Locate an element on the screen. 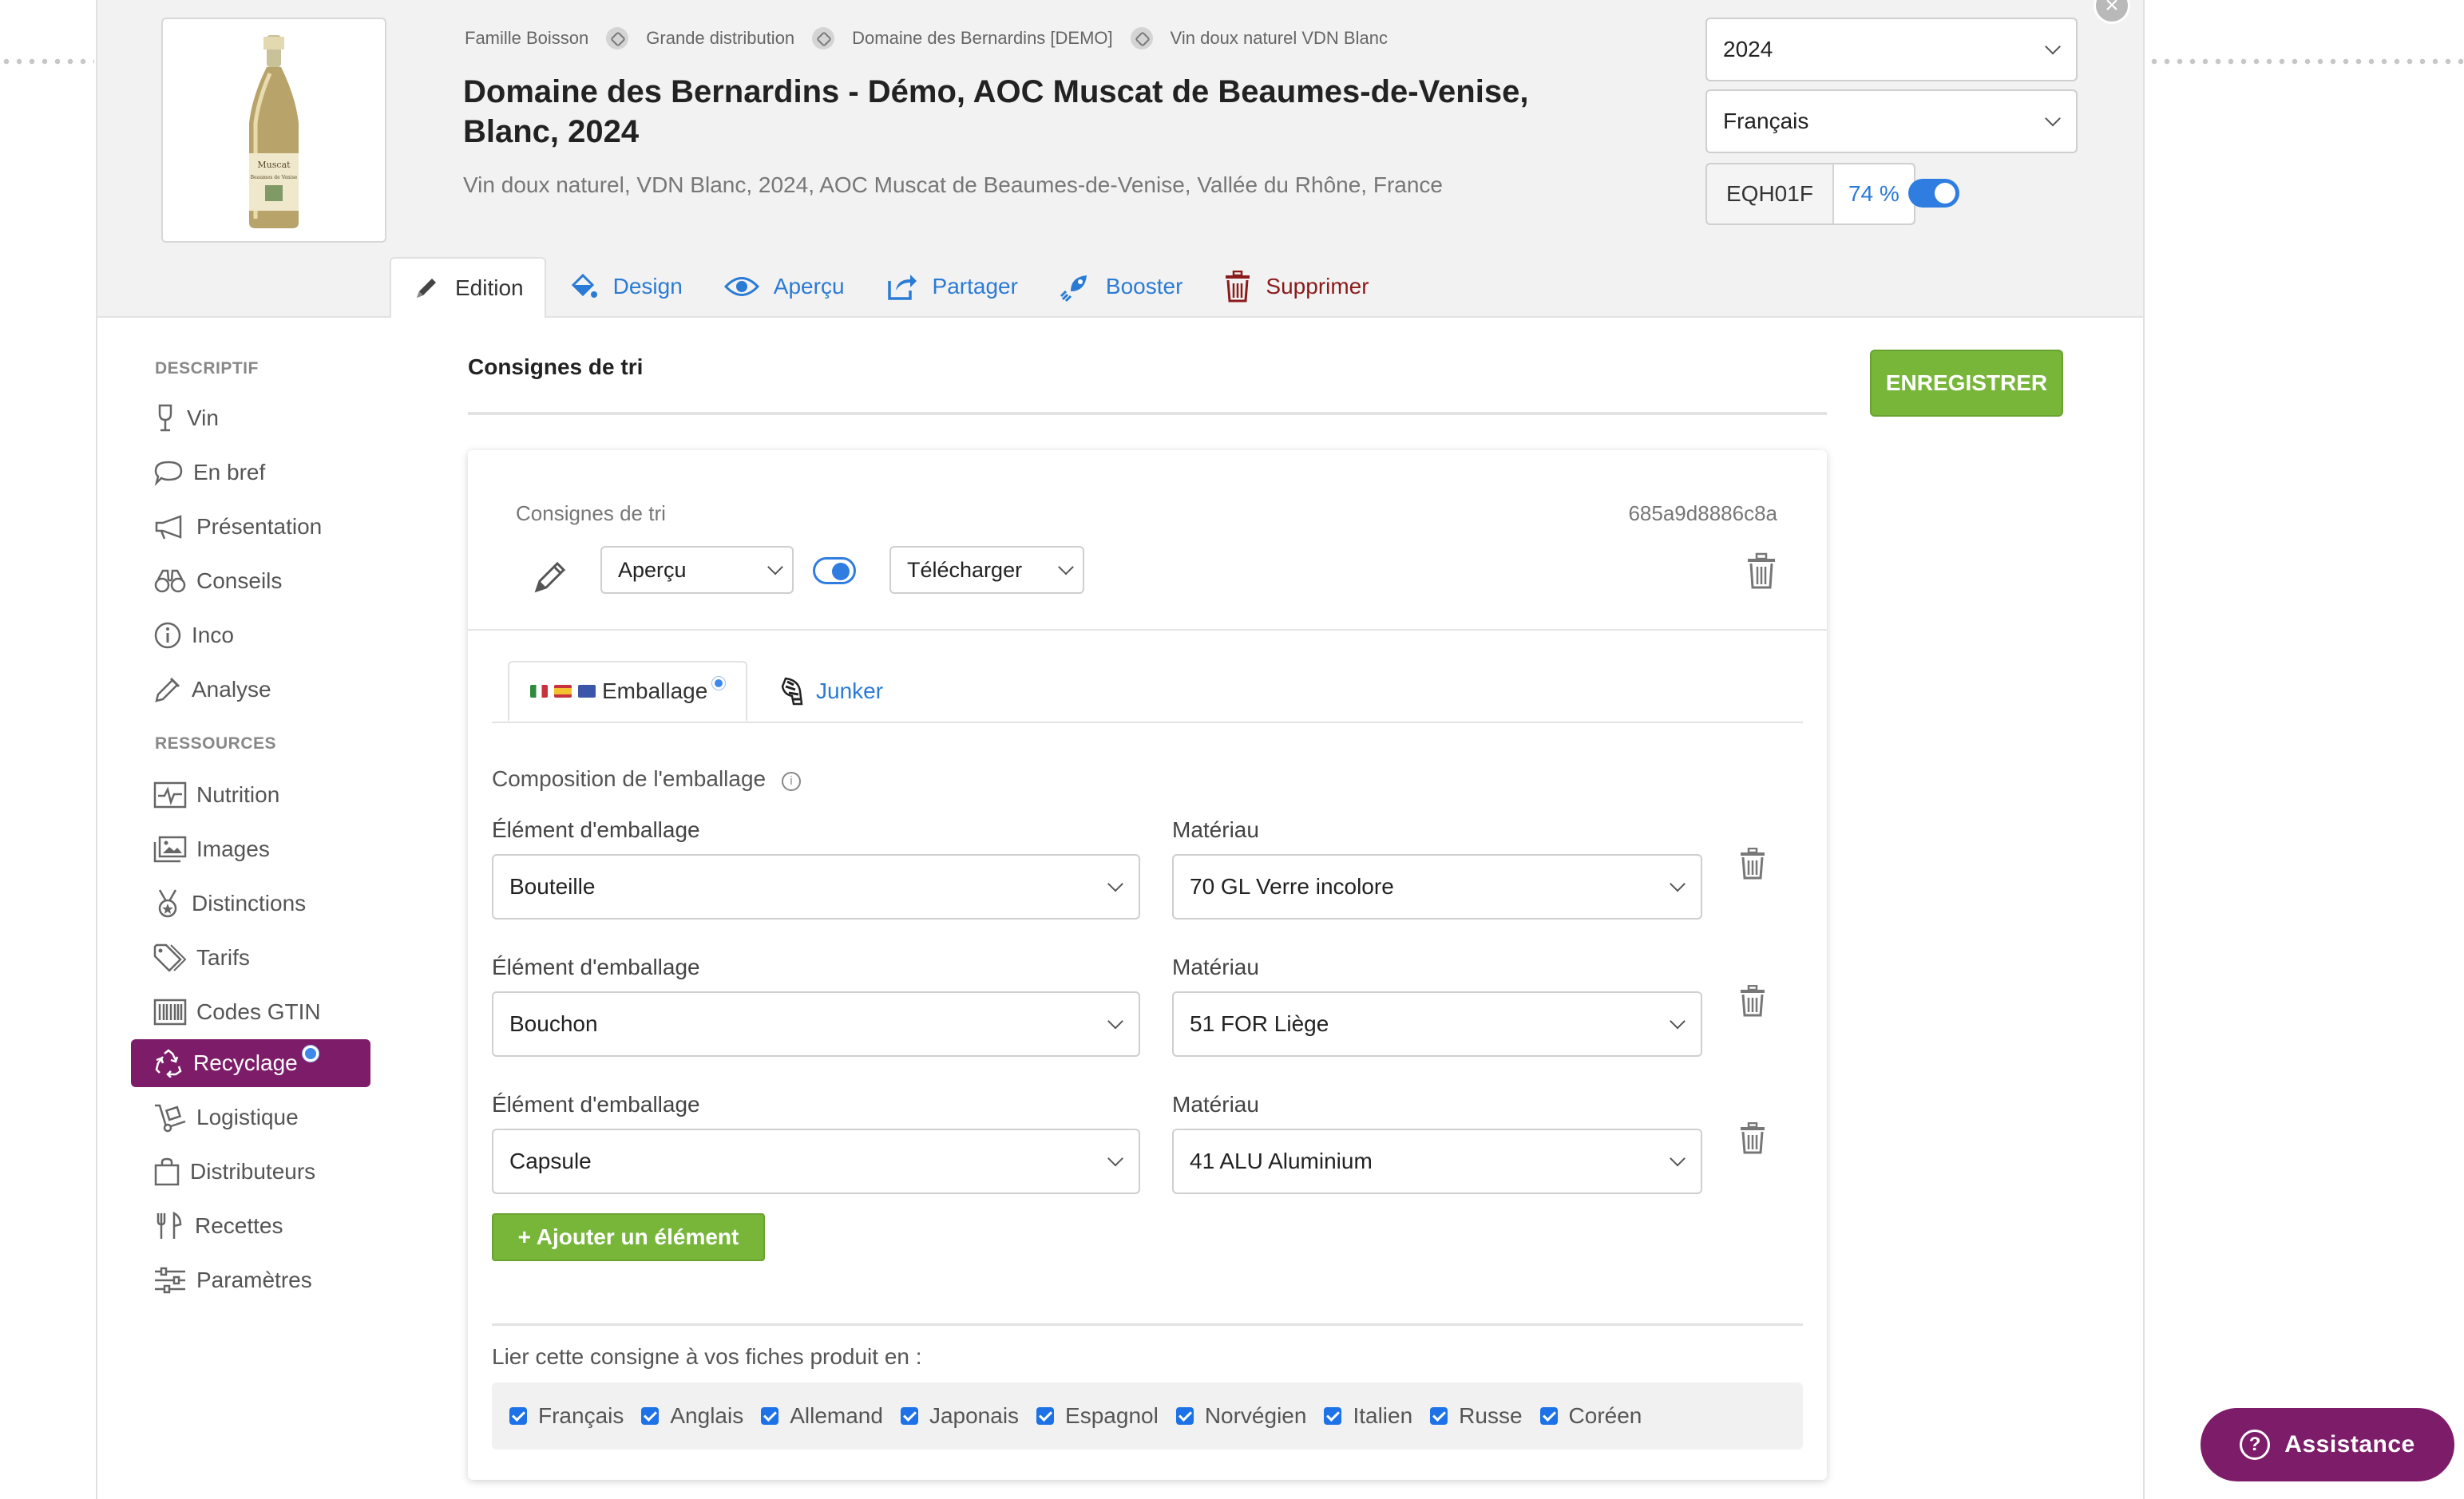 This screenshot has width=2464, height=1499. sidebar-item-label: Recyclage is located at coordinates (245, 1062).